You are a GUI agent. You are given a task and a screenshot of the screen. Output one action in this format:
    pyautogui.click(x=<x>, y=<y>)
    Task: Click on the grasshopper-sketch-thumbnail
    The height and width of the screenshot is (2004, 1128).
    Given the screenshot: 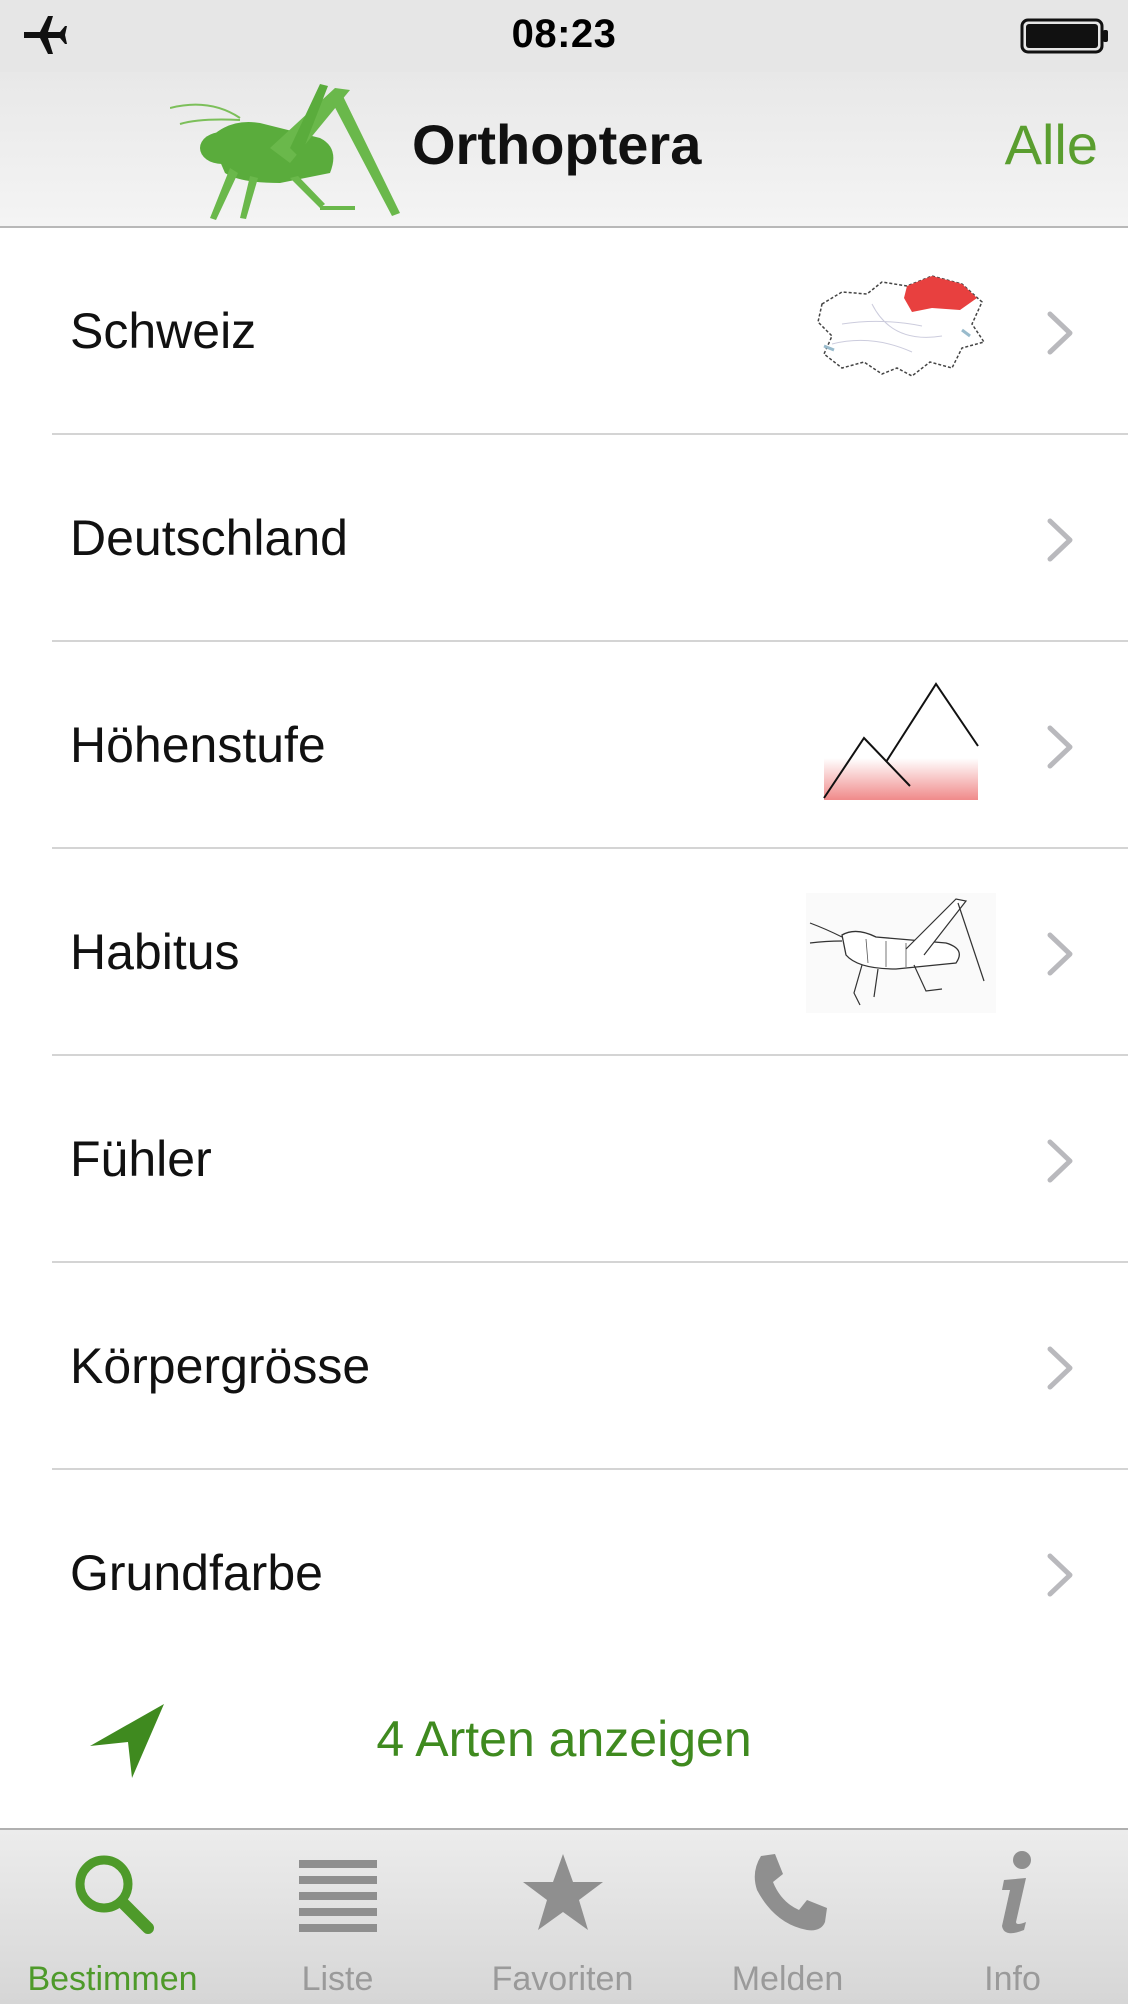 What is the action you would take?
    pyautogui.click(x=901, y=953)
    